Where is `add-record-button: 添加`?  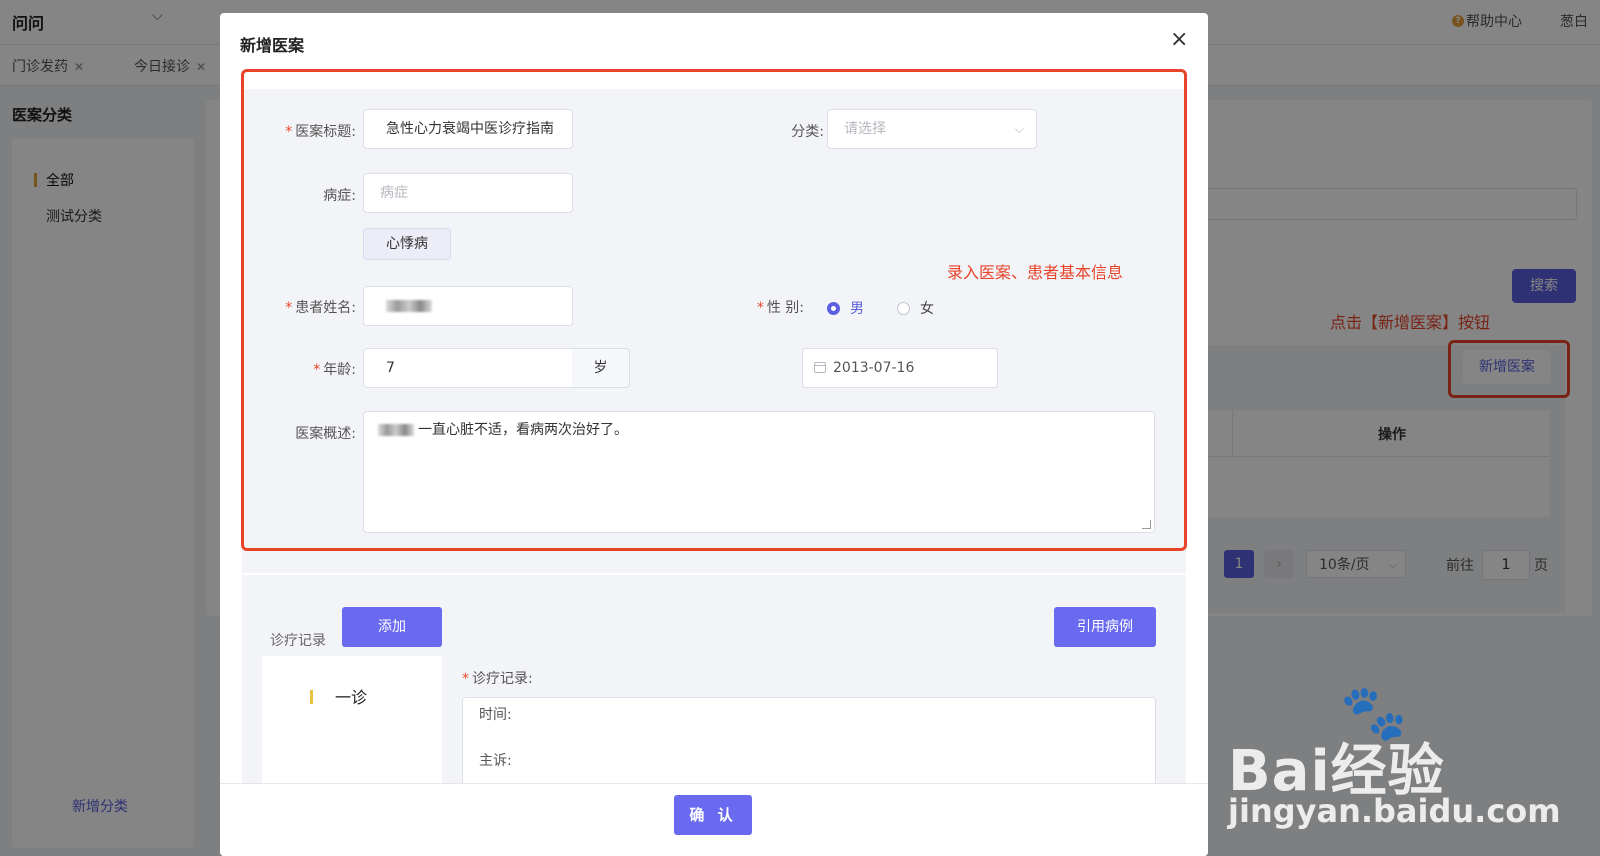 add-record-button: 添加 is located at coordinates (392, 627).